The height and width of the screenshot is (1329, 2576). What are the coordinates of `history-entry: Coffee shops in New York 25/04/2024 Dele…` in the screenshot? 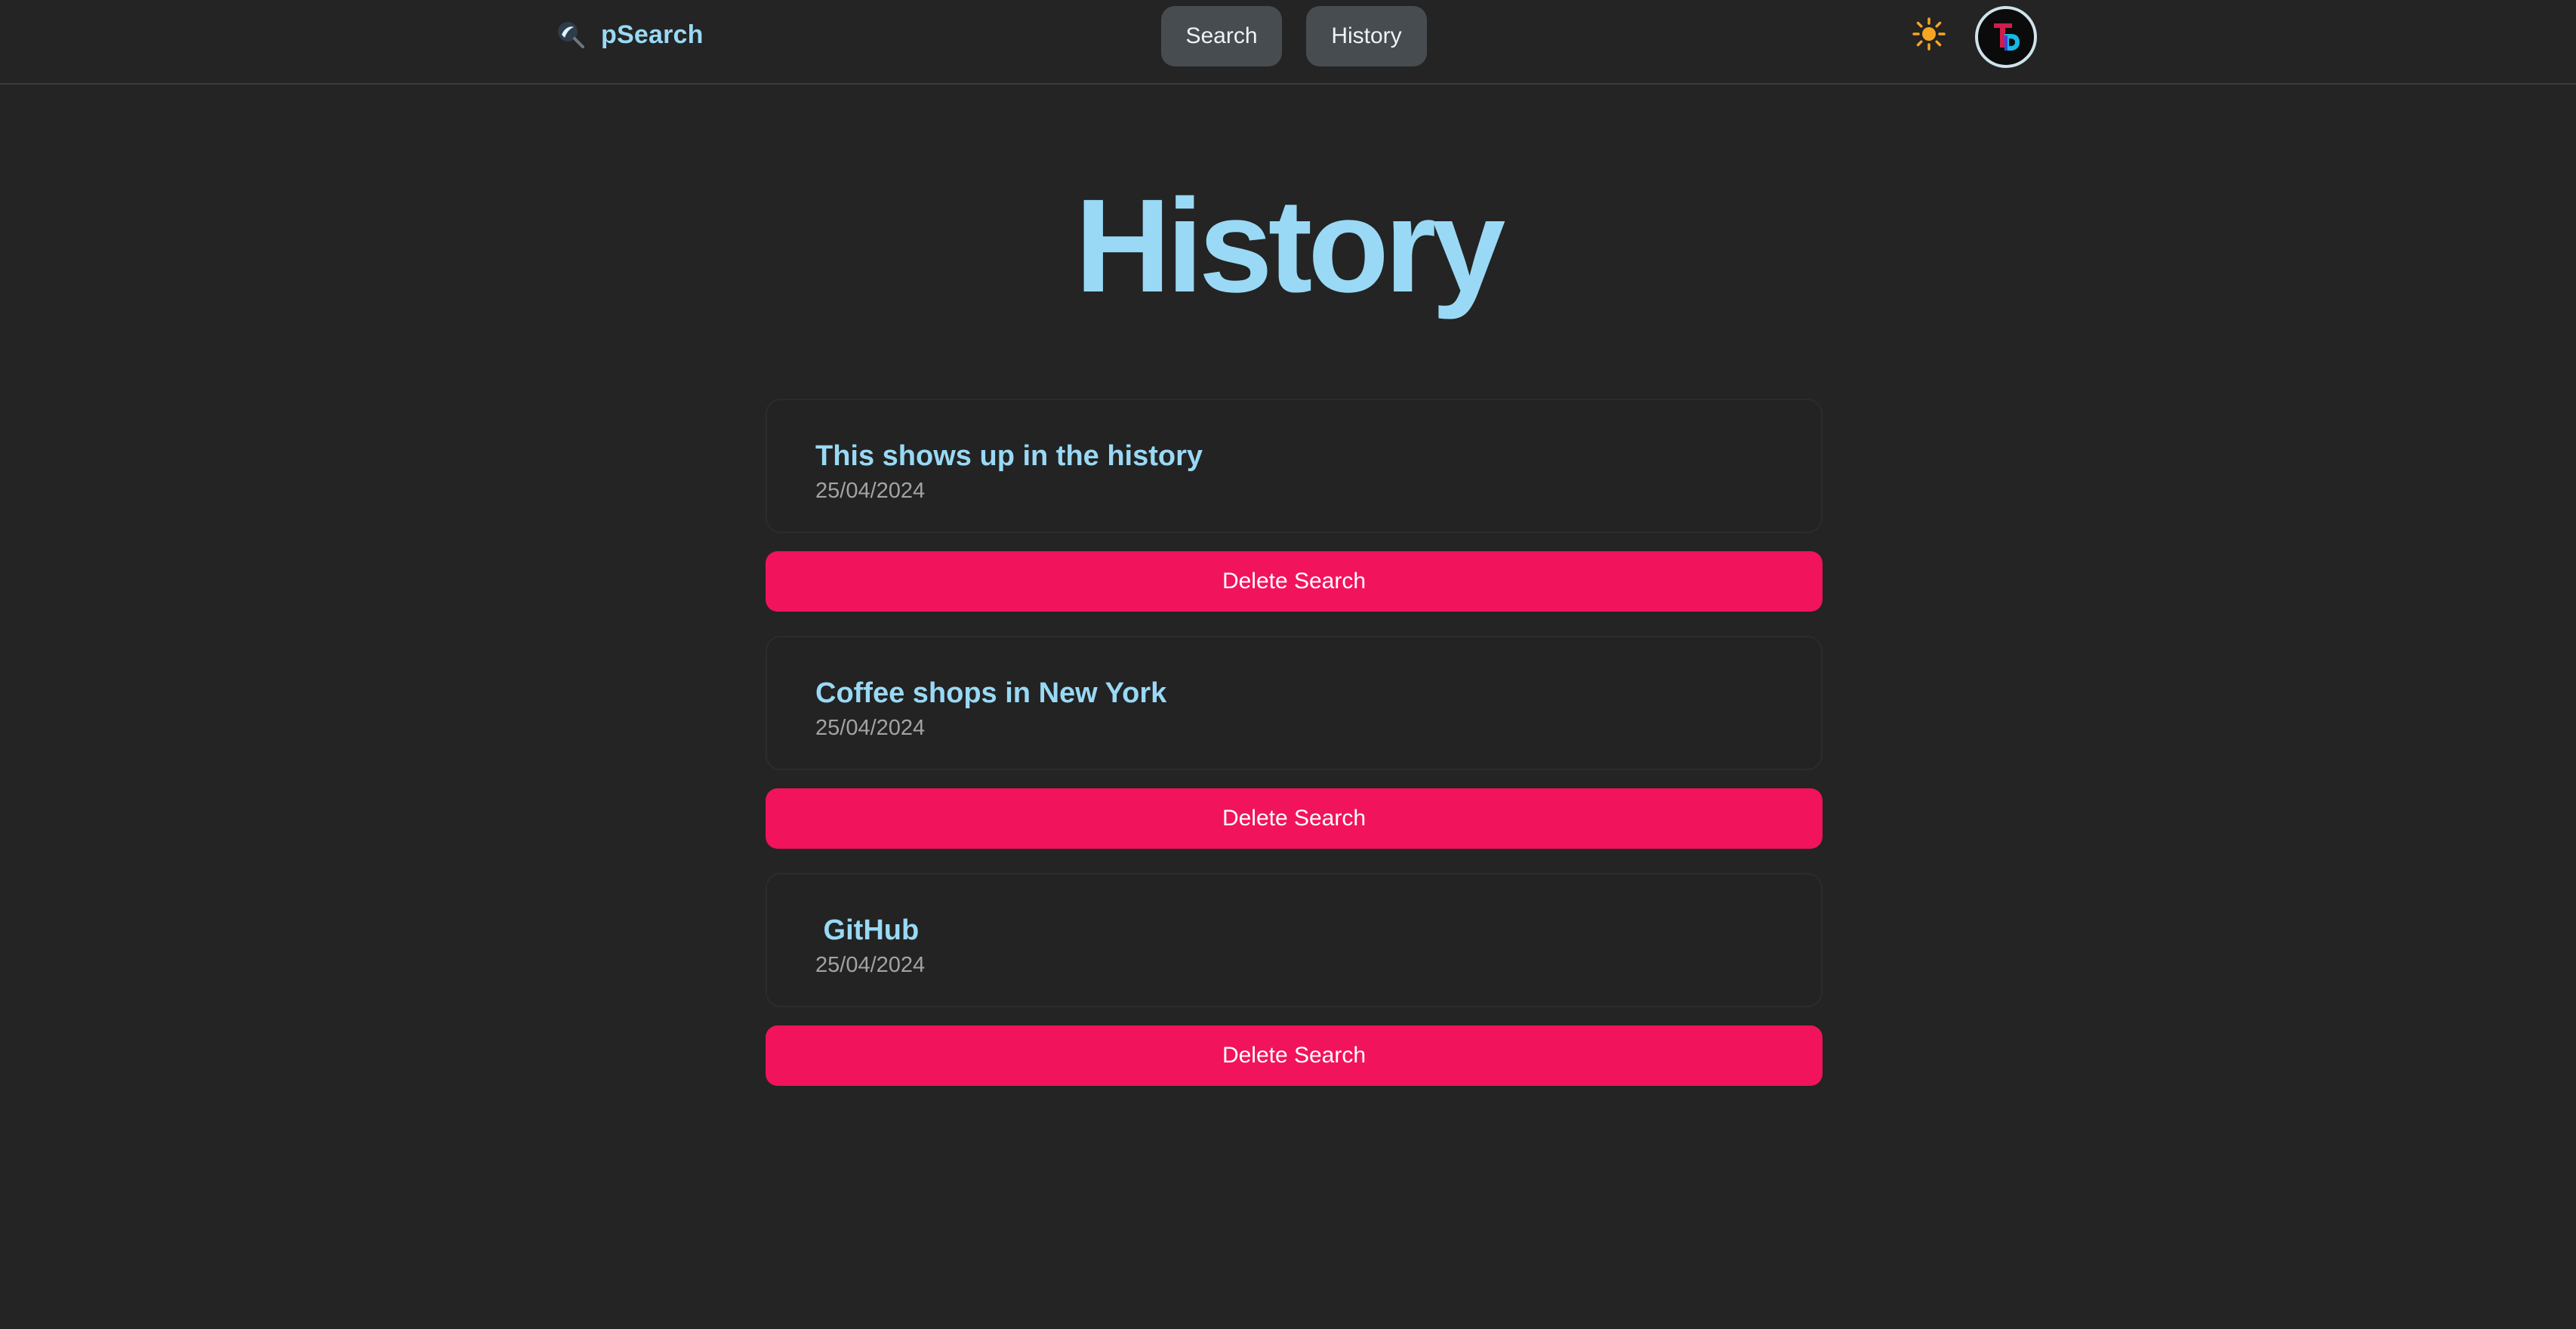 It's located at (1294, 743).